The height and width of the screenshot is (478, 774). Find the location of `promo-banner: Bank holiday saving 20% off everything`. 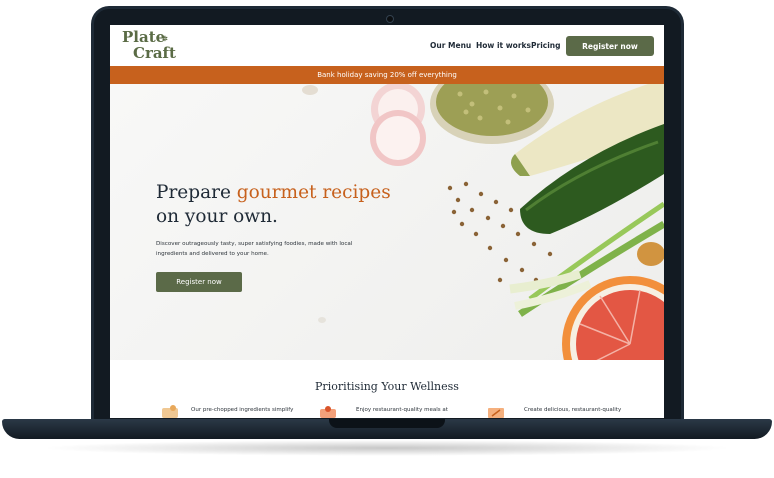

promo-banner: Bank holiday saving 20% off everything is located at coordinates (387, 75).